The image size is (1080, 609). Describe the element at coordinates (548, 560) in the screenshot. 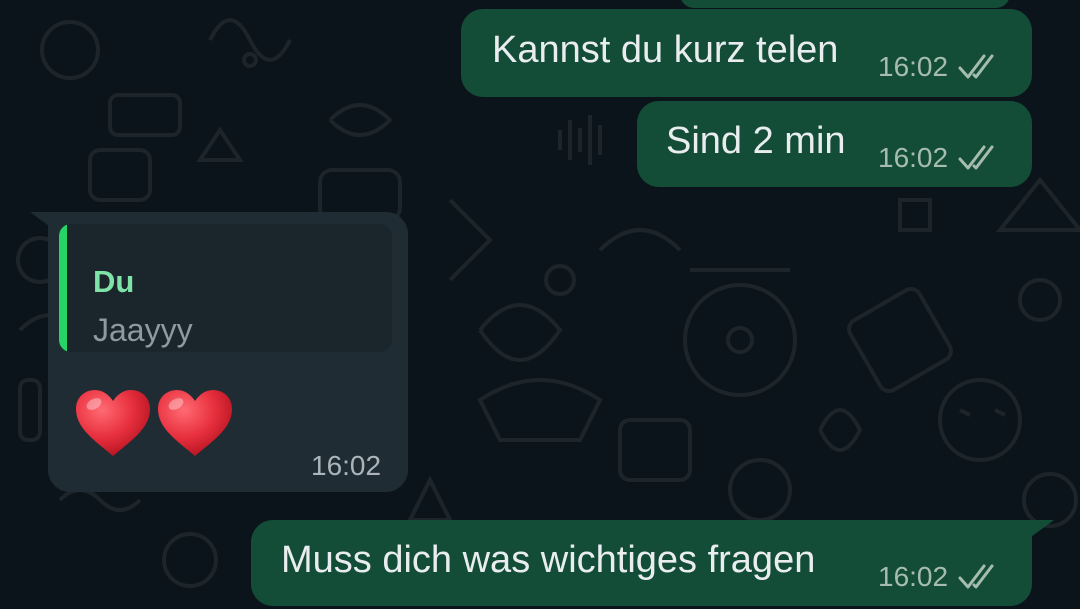

I see `message-text: Muss dich was wichtiges fragen` at that location.